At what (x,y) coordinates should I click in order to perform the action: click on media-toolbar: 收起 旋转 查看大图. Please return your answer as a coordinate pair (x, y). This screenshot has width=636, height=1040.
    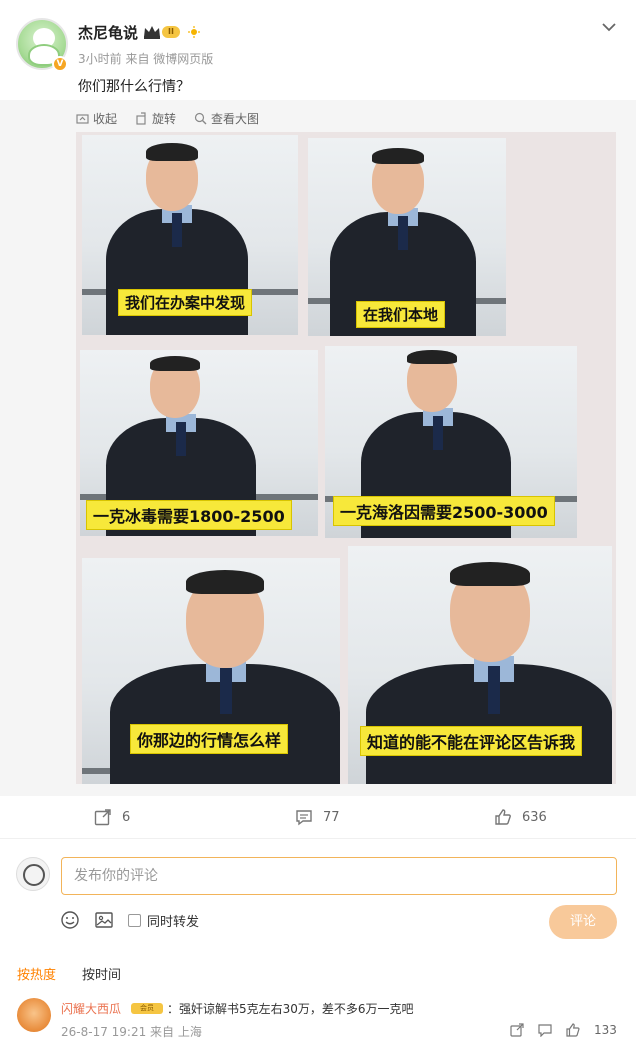
    Looking at the image, I should click on (167, 118).